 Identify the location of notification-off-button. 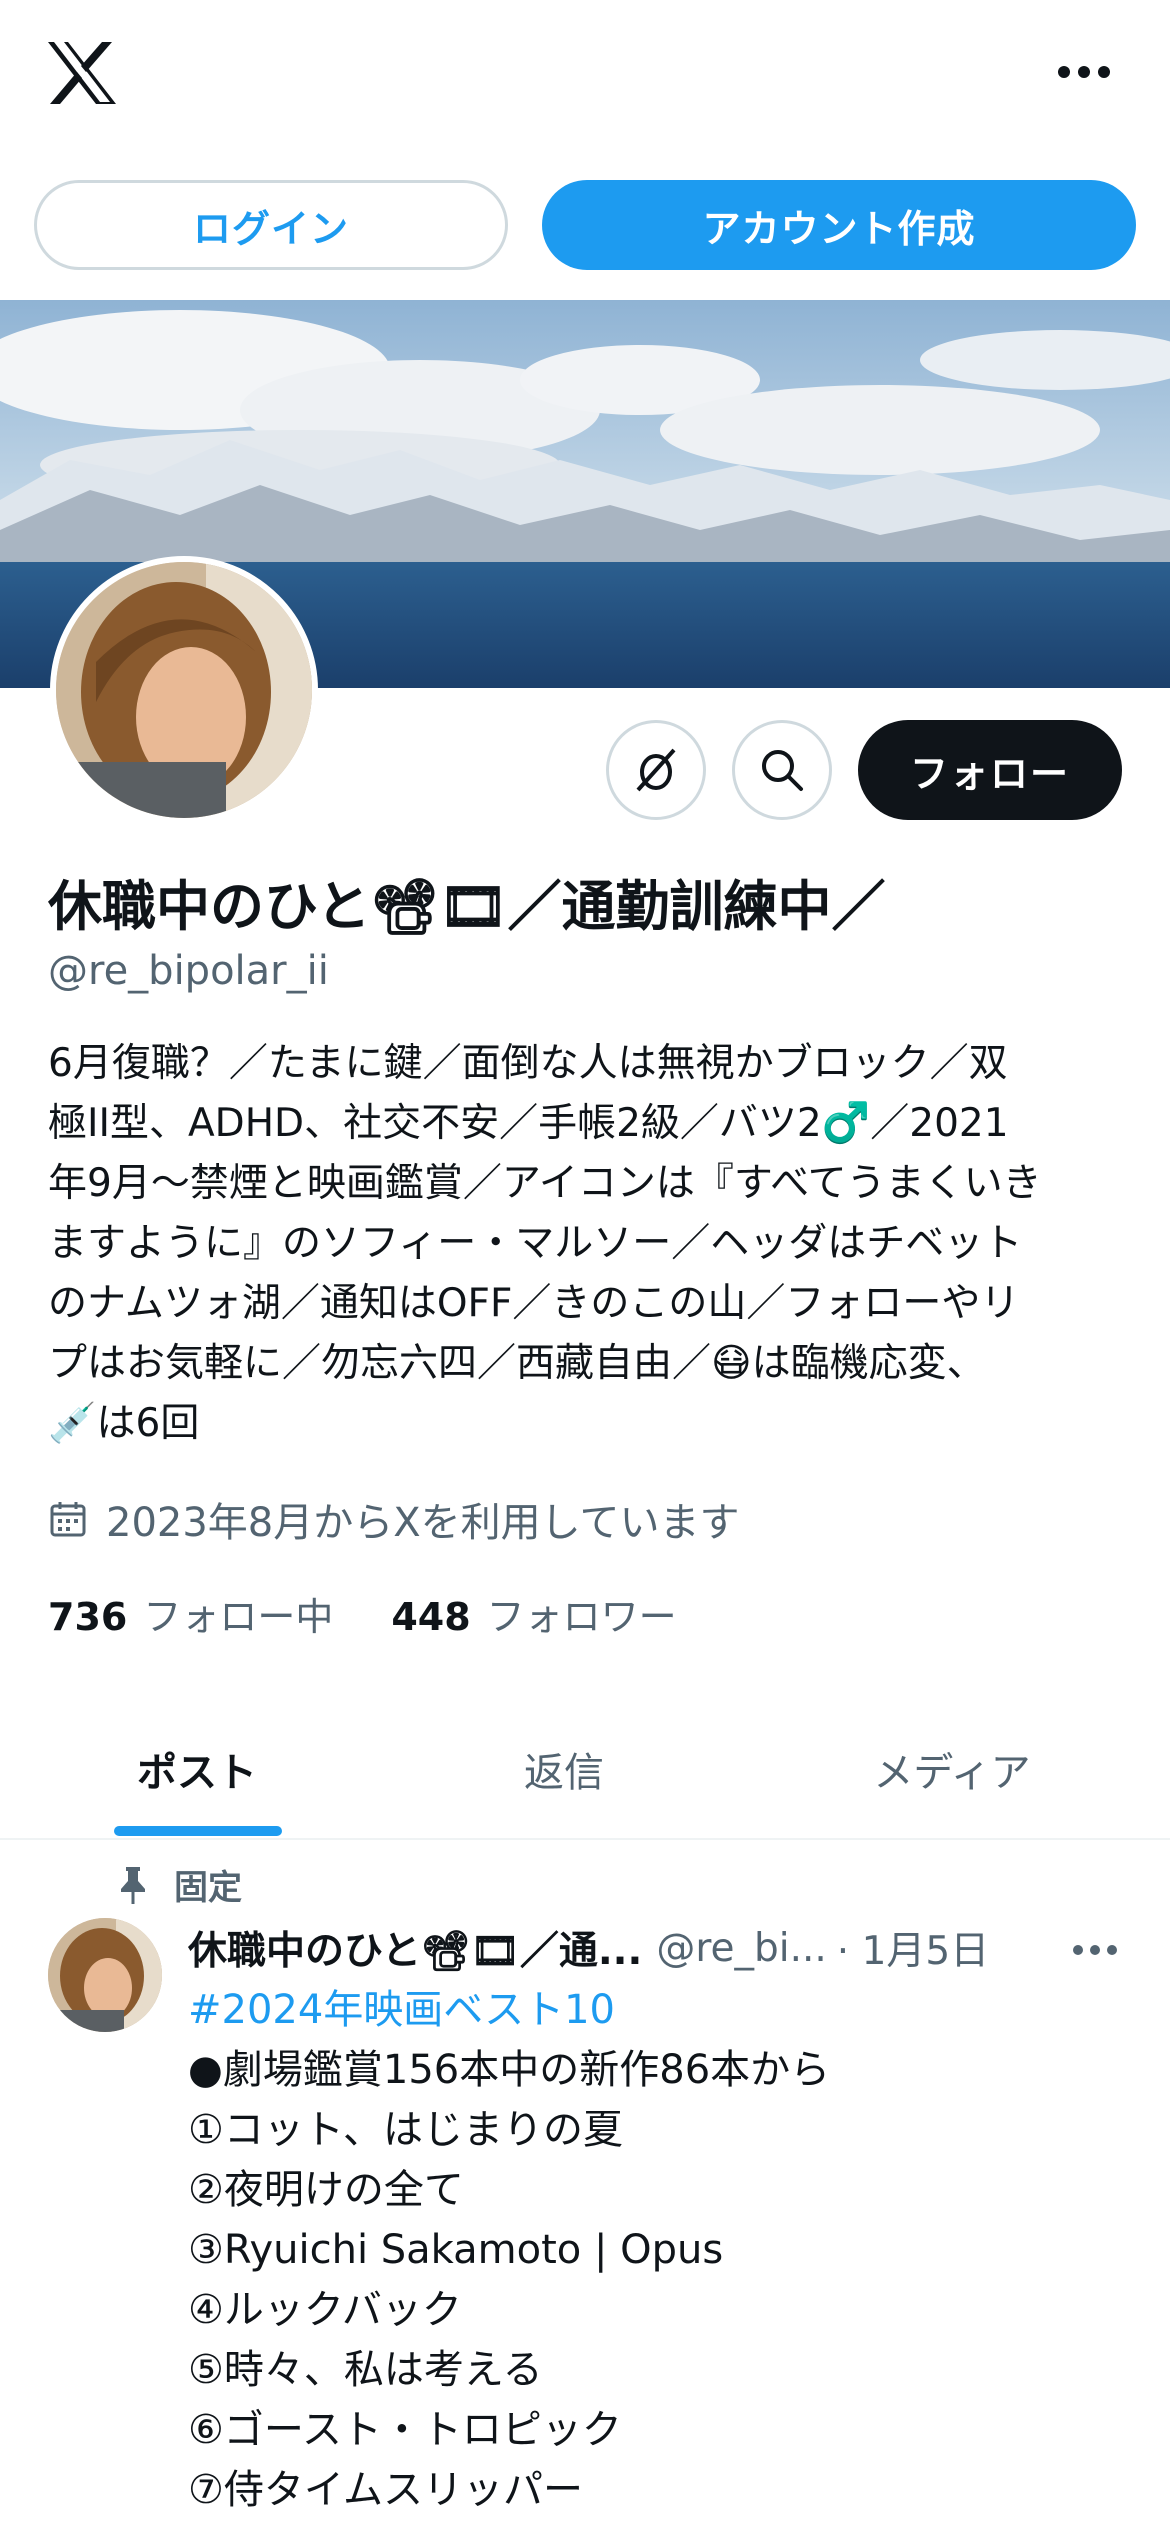
(656, 770).